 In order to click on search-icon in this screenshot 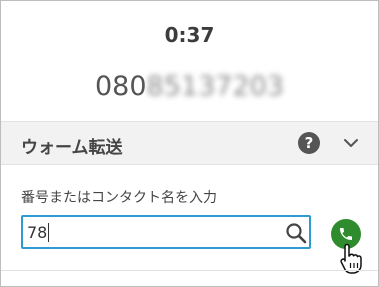, I will do `click(296, 233)`.